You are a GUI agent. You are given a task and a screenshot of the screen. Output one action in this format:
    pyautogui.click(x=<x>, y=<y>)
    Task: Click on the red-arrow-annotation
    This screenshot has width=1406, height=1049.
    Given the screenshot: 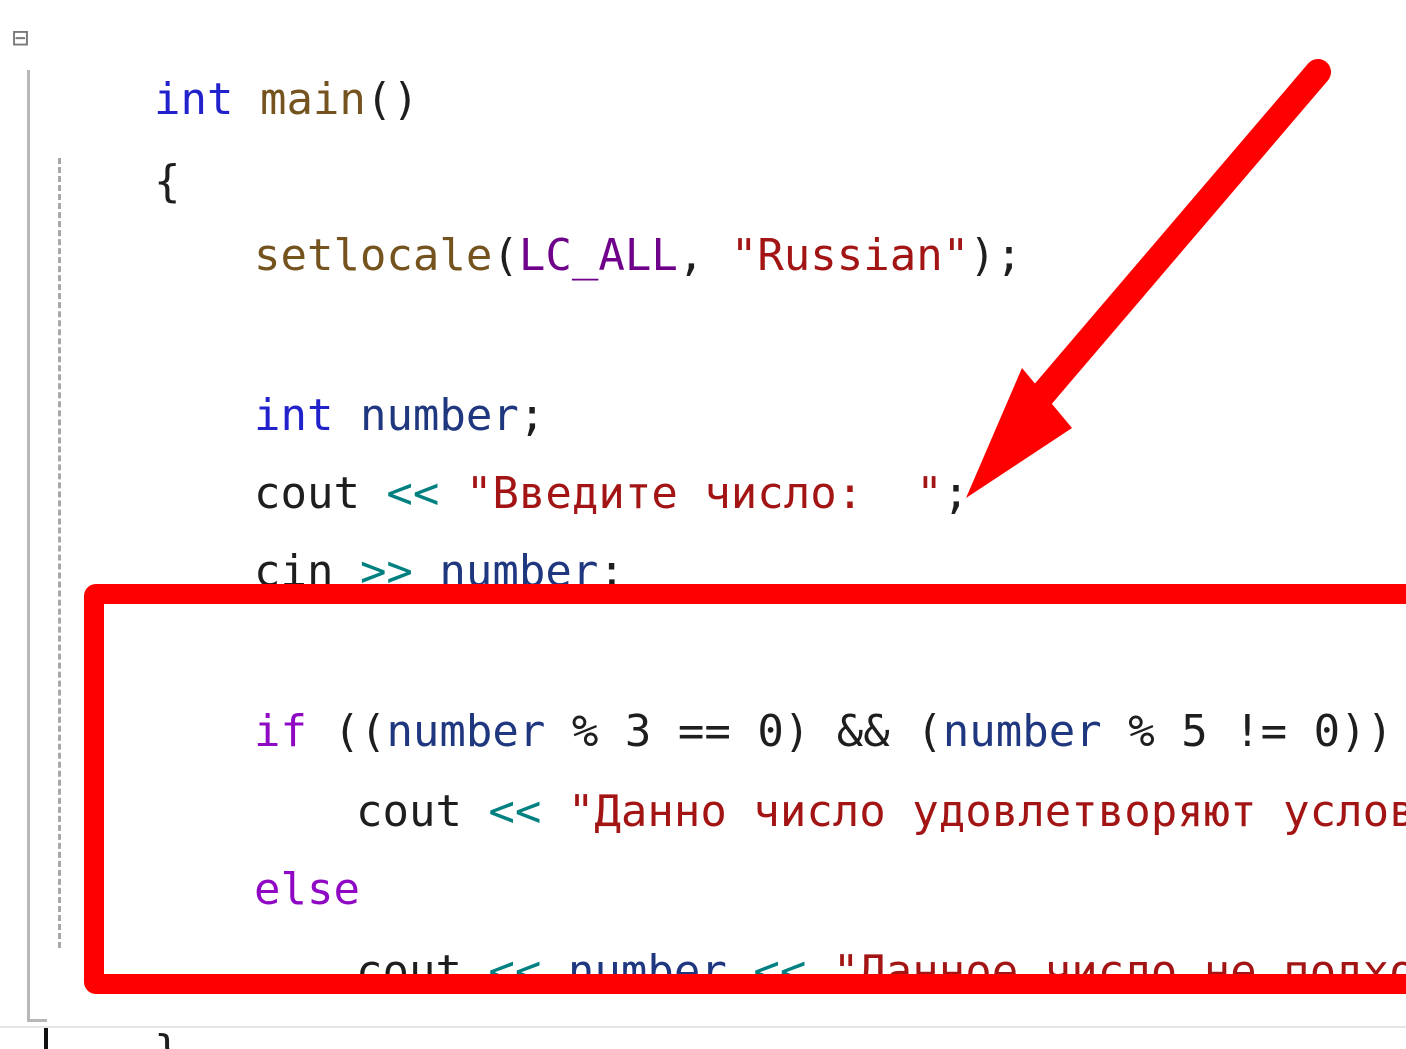 What is the action you would take?
    pyautogui.click(x=1148, y=278)
    